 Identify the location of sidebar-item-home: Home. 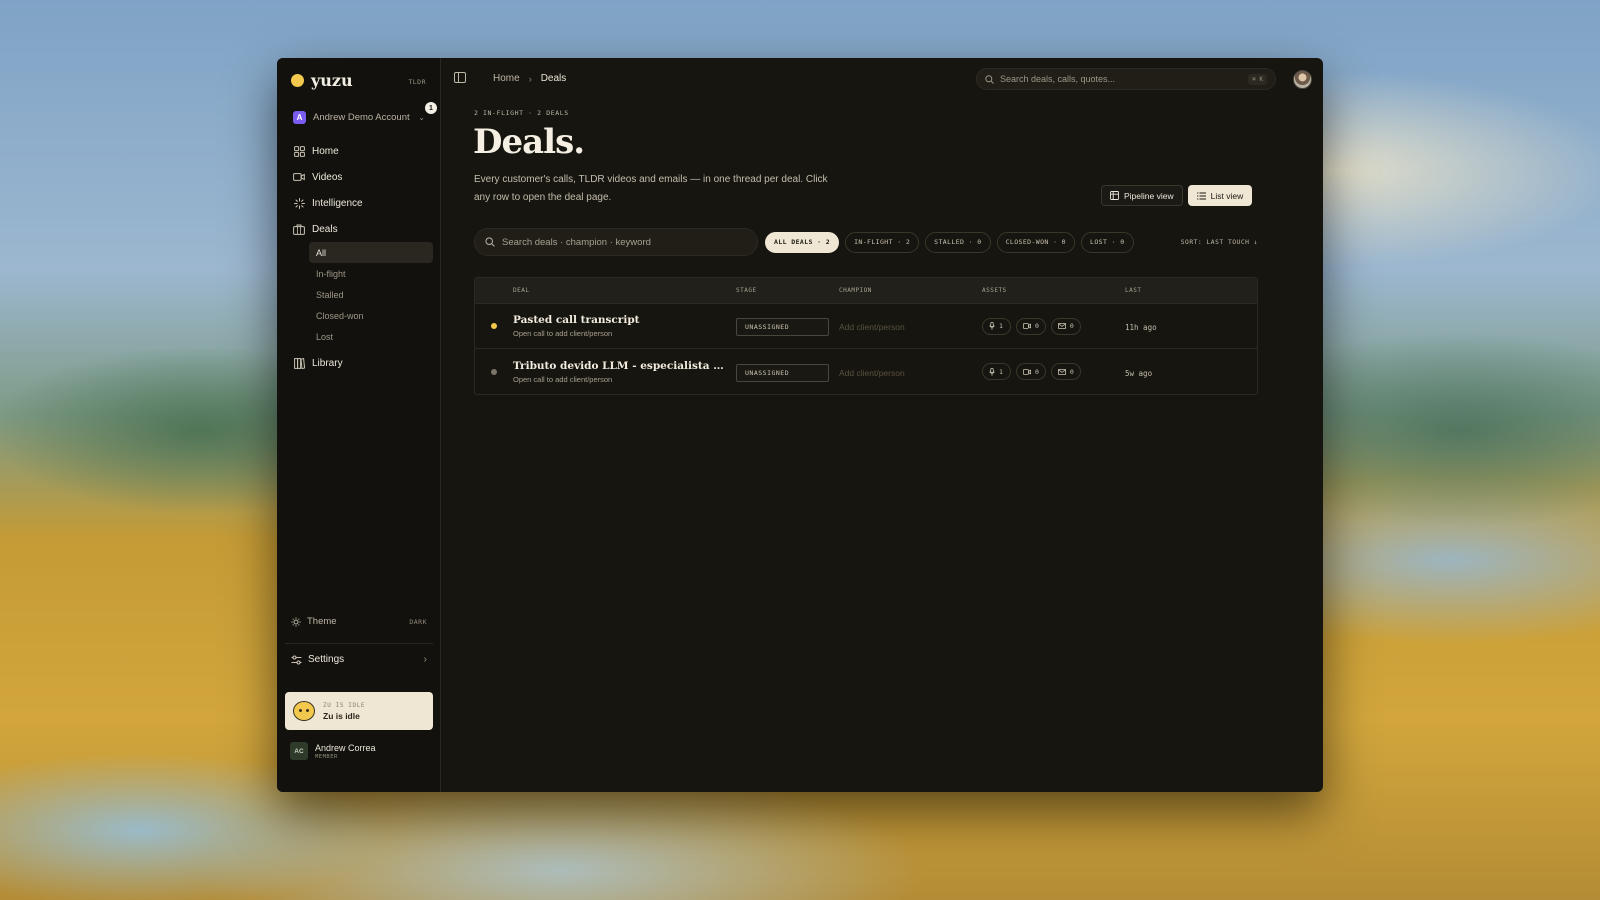
(359, 151).